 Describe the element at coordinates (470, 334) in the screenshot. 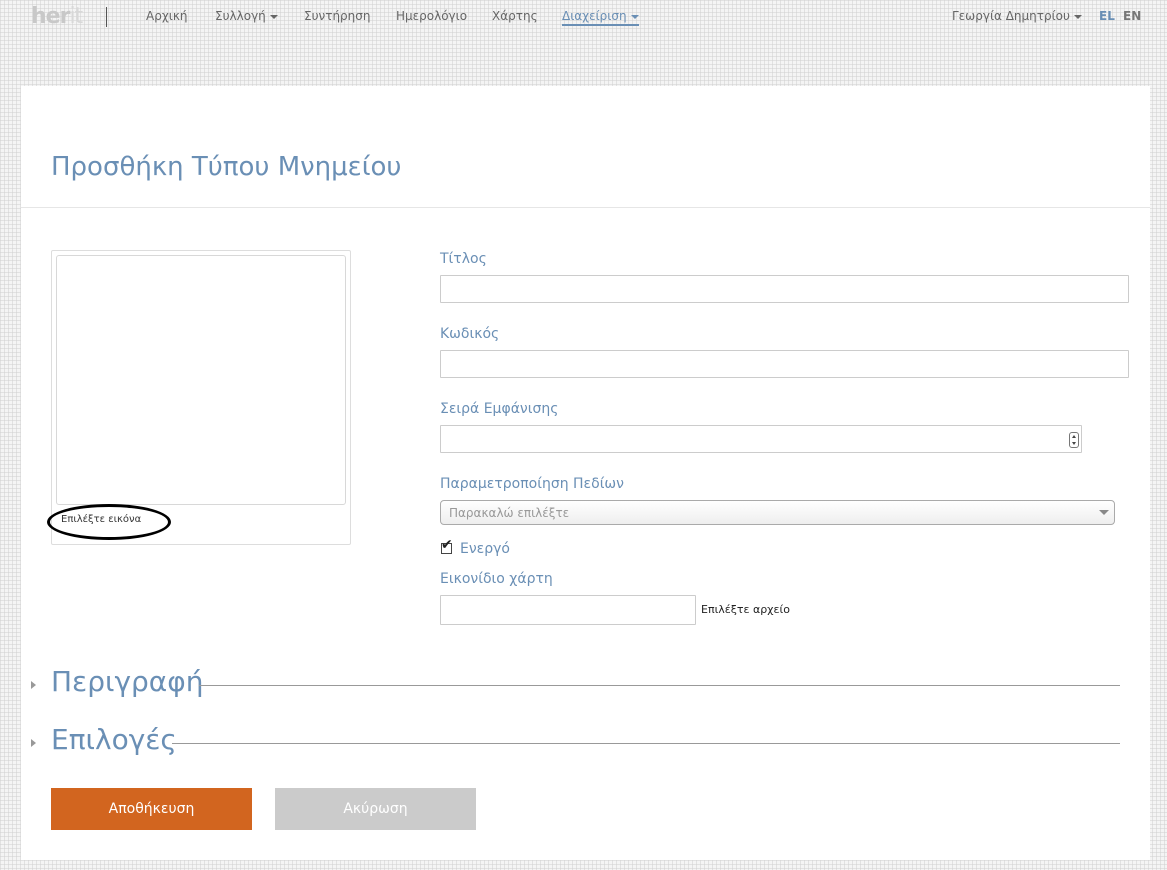

I see `code-label: Κωδικός` at that location.